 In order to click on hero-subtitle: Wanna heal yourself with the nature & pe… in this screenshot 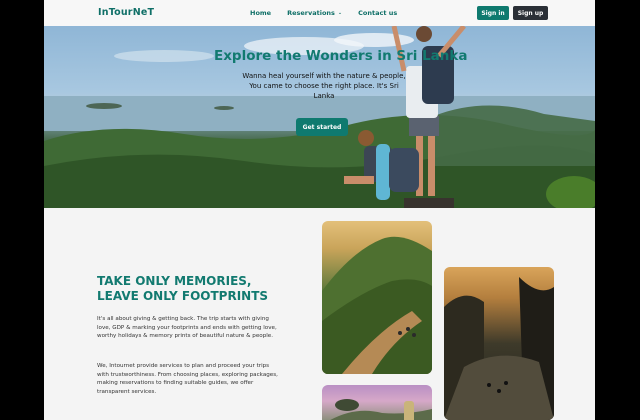, I will do `click(324, 86)`.